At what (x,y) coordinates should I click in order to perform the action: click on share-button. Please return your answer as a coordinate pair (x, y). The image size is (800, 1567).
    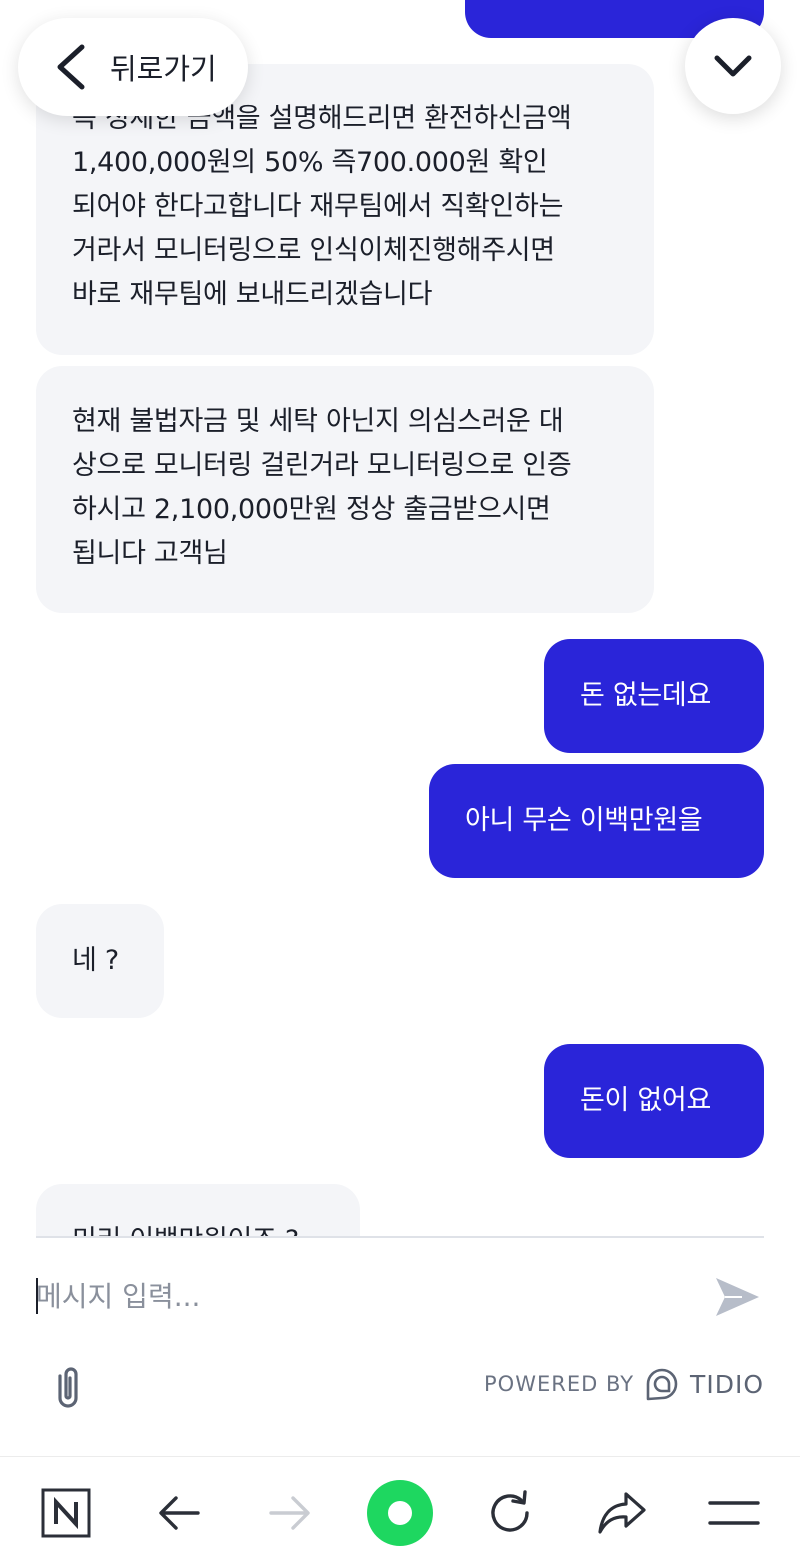
    Looking at the image, I should click on (622, 1513).